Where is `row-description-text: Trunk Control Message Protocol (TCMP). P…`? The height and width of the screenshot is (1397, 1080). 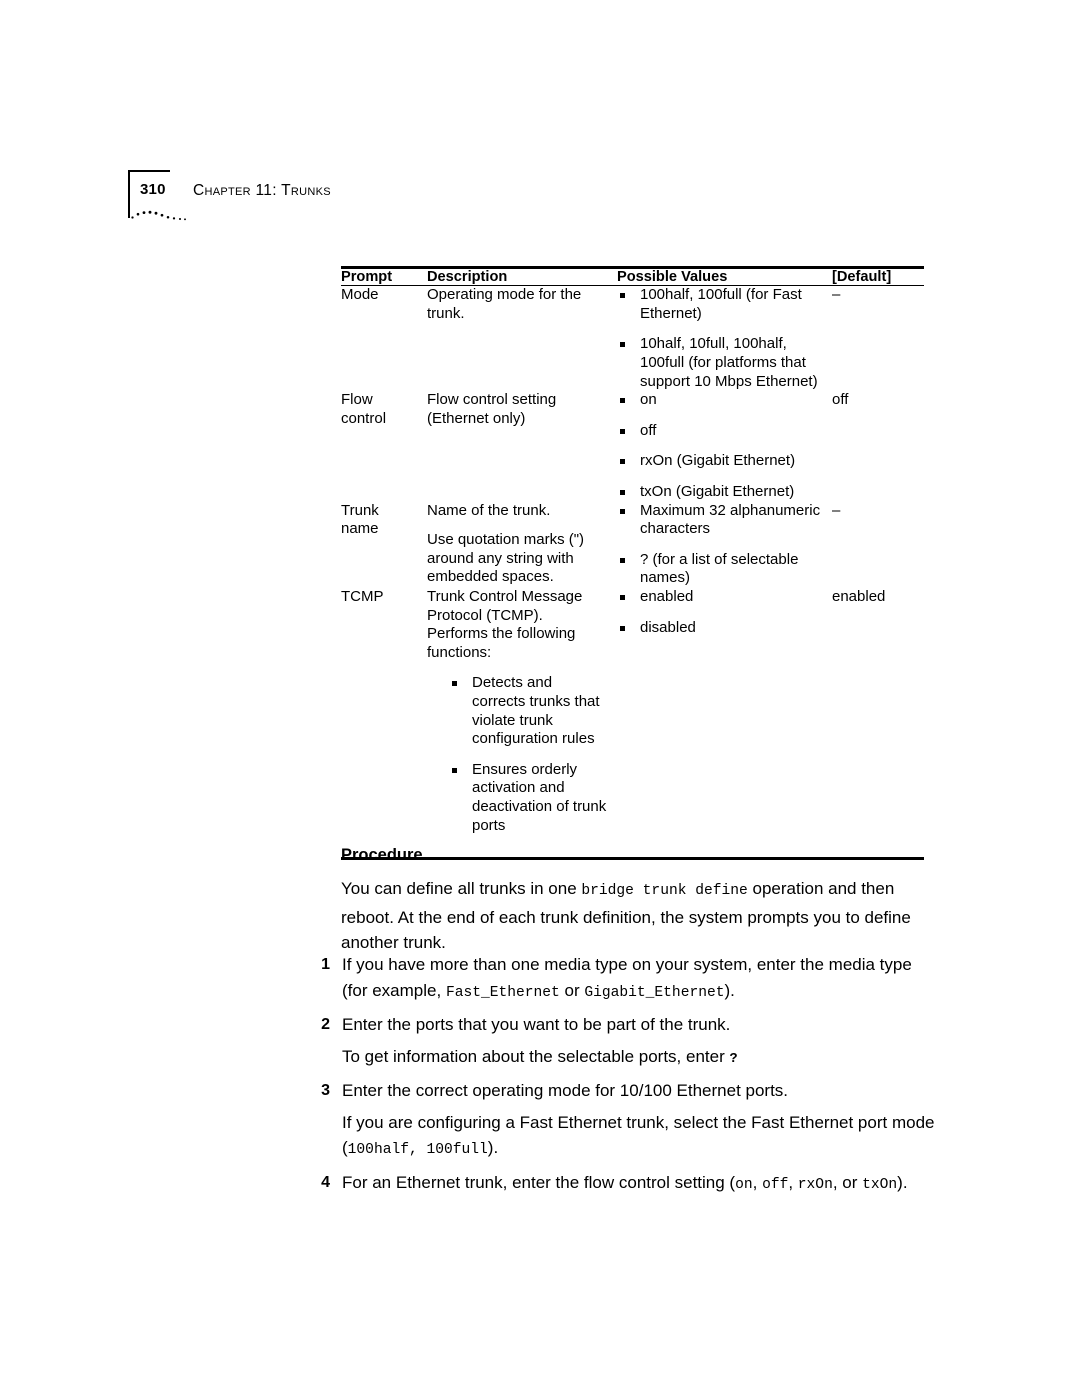 row-description-text: Trunk Control Message Protocol (TCMP). P… is located at coordinates (505, 624).